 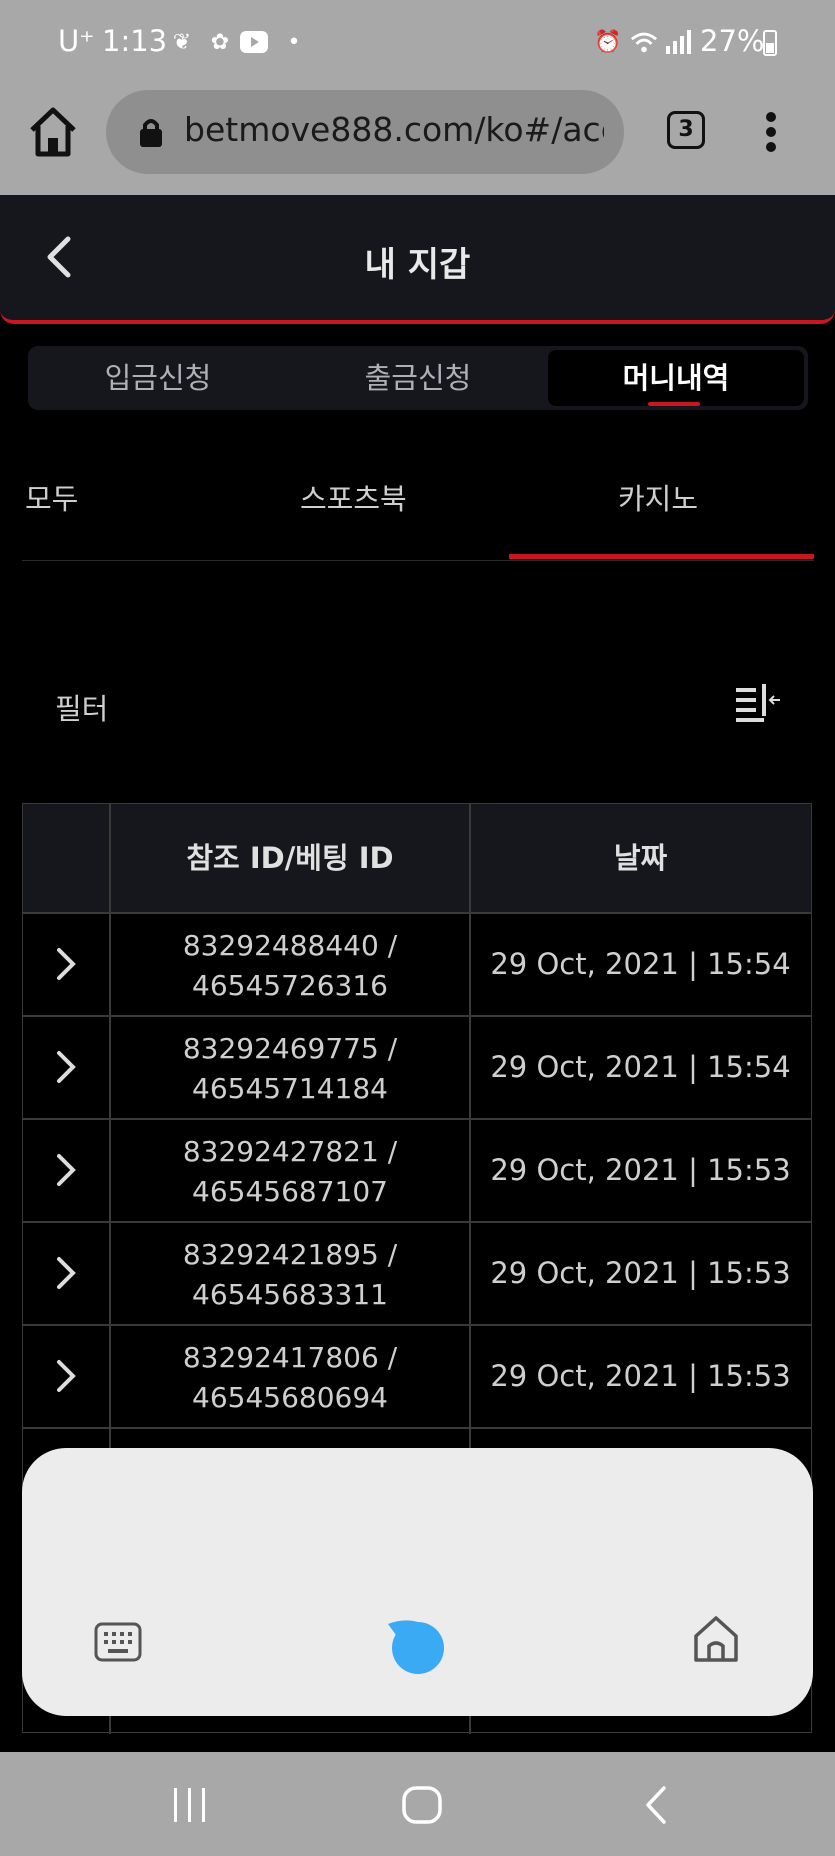 I want to click on keyboard-button, so click(x=118, y=1642).